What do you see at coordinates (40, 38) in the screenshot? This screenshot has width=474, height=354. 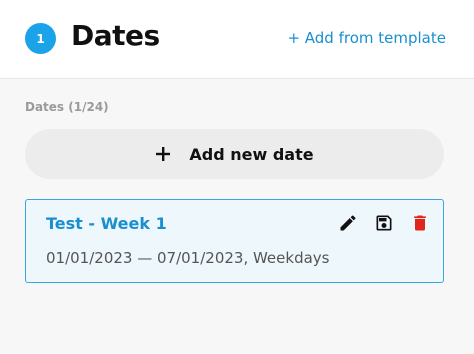 I see `step-badge: 1` at bounding box center [40, 38].